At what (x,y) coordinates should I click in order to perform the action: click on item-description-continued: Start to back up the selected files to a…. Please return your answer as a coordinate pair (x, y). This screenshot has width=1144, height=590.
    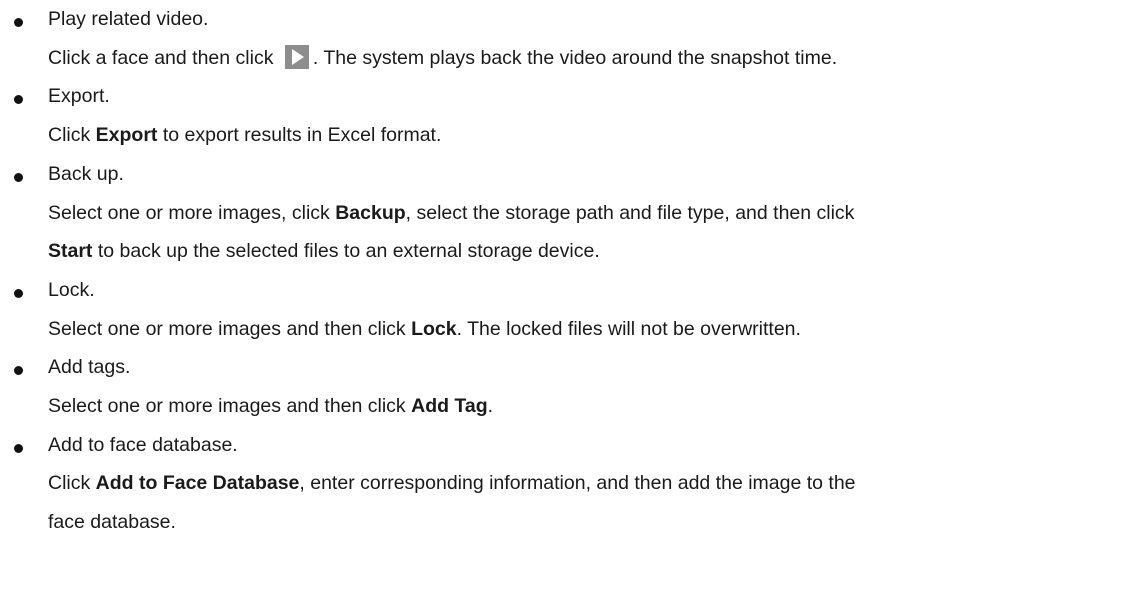
    Looking at the image, I should click on (596, 251).